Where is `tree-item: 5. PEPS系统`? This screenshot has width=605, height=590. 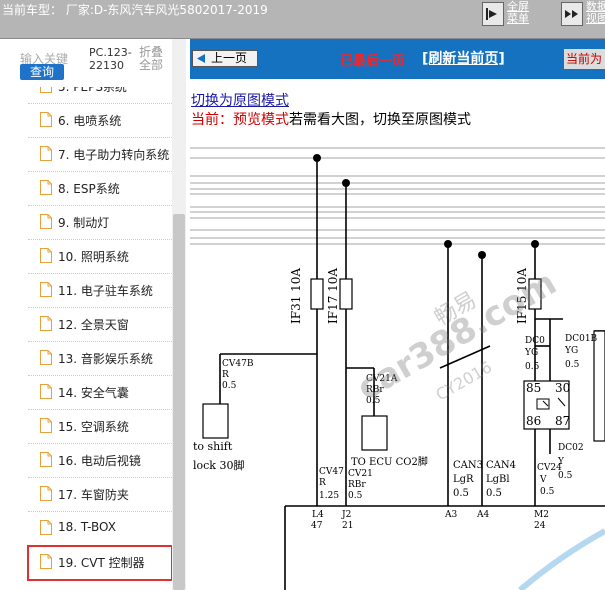
tree-item: 5. PEPS系统 is located at coordinates (100, 95).